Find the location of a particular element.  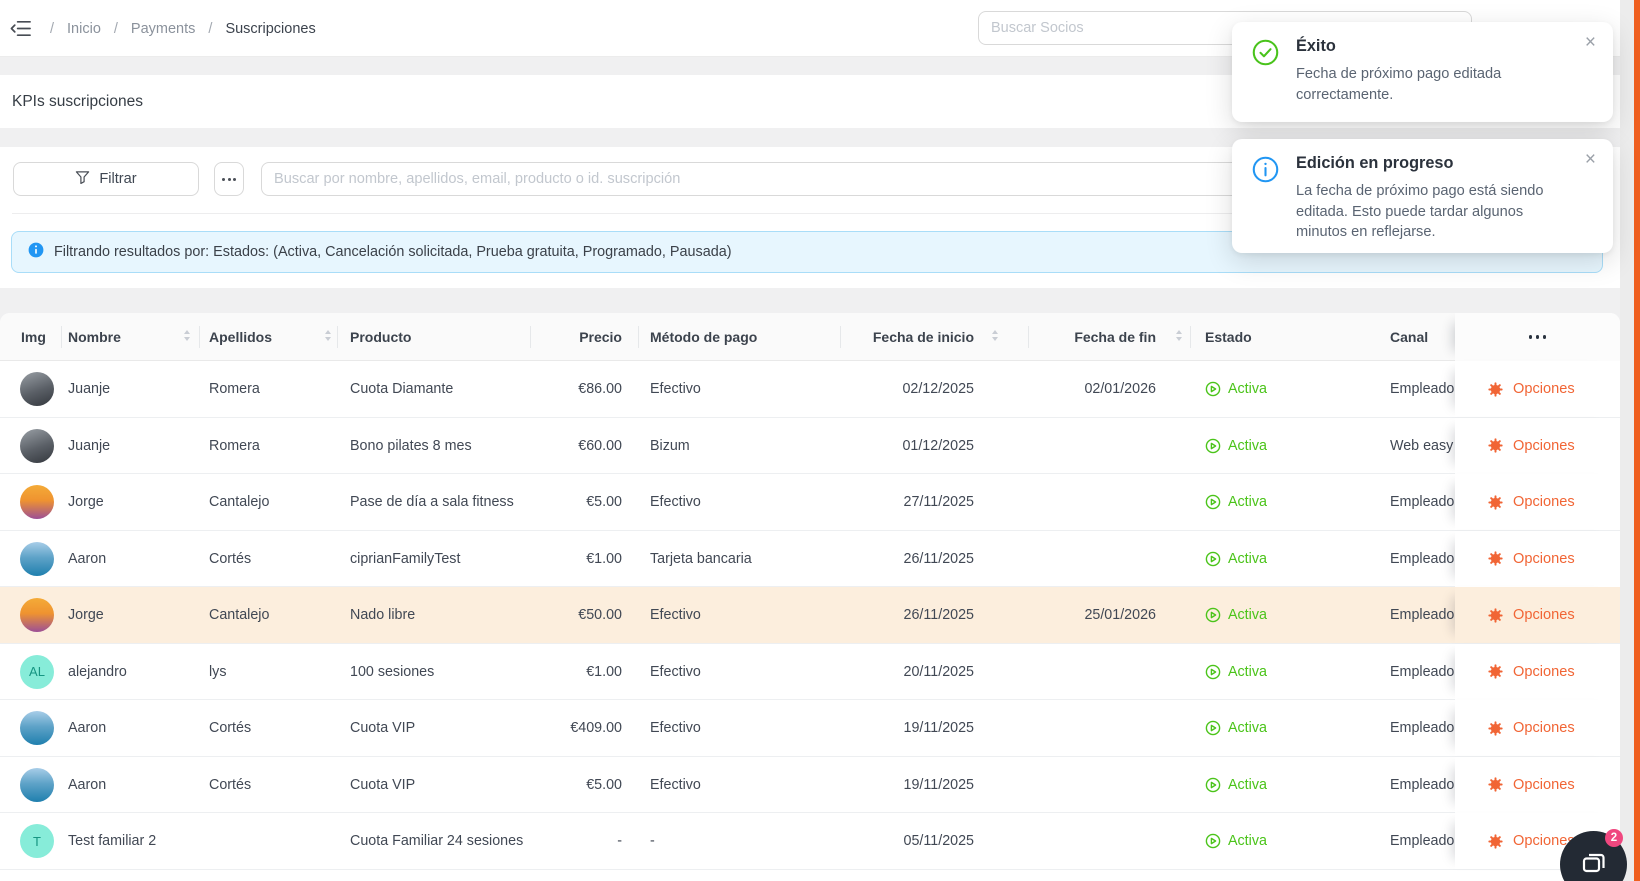

cell-precio: €86.00 is located at coordinates (600, 389).